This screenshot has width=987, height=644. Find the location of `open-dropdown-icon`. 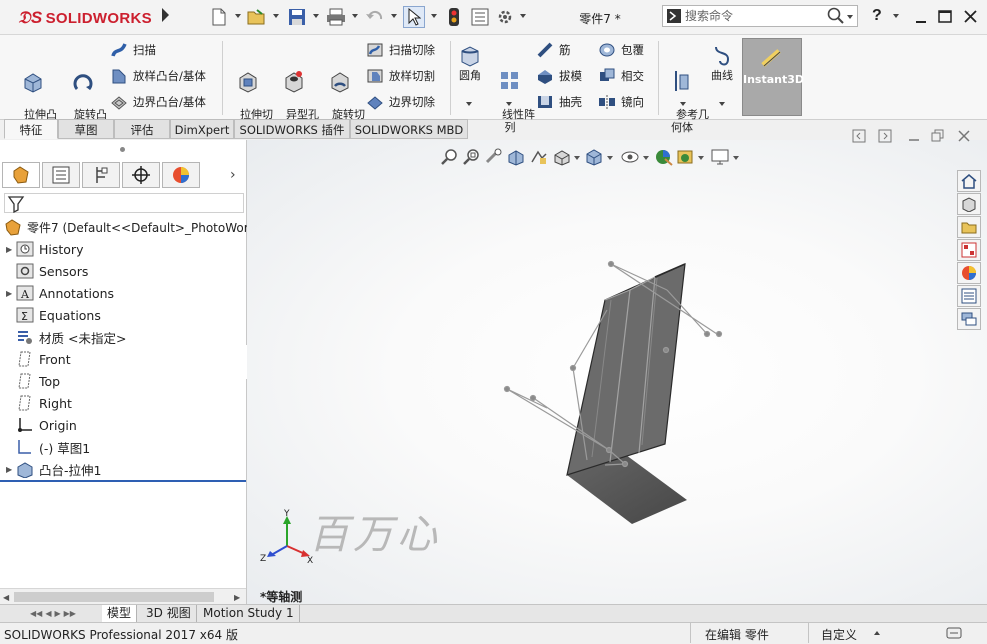

open-dropdown-icon is located at coordinates (276, 16).